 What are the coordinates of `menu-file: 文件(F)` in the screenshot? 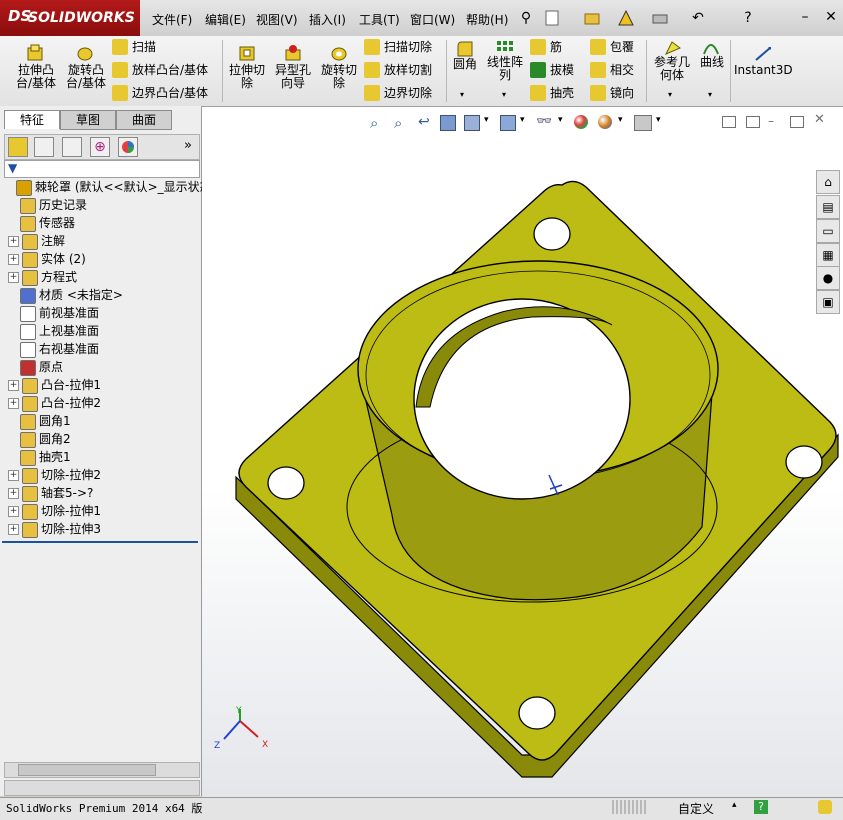 It's located at (172, 19).